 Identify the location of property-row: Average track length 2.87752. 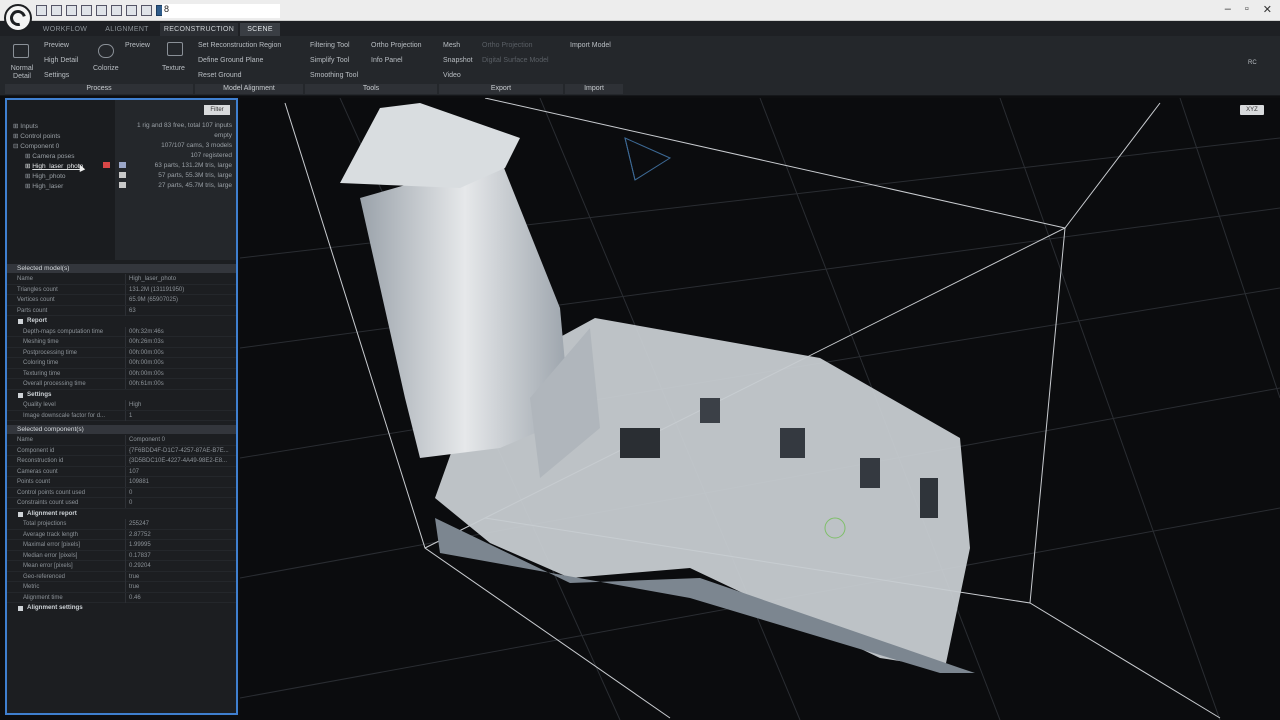
(121, 534).